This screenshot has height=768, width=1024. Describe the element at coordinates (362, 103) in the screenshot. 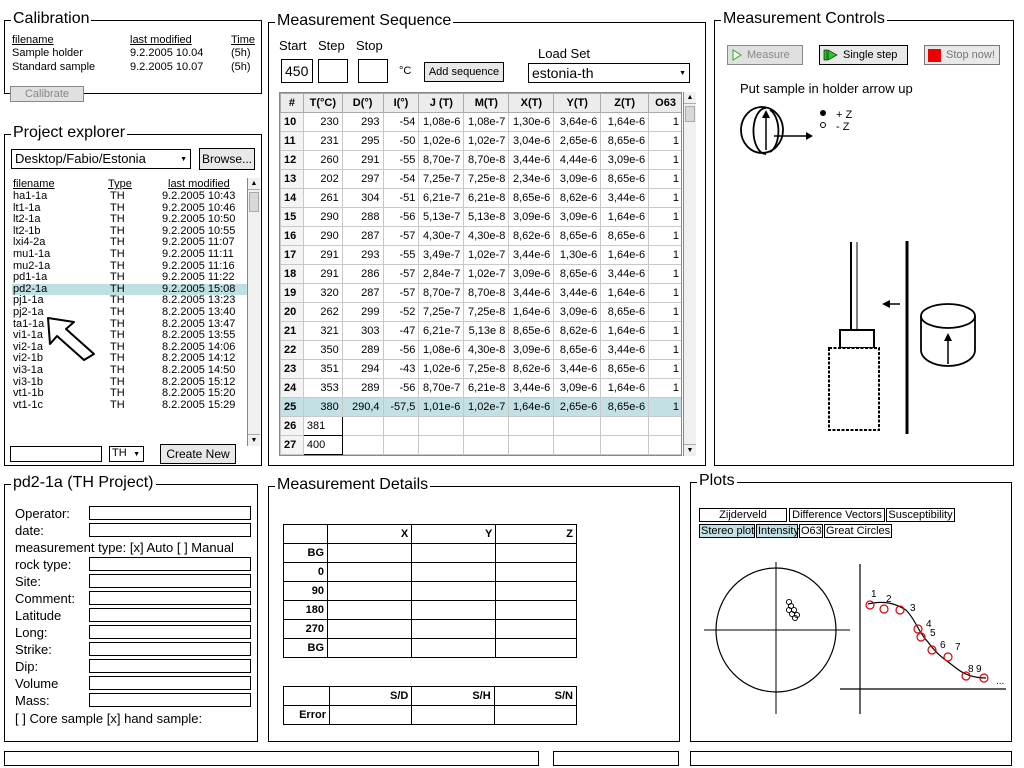

I see `sequence-column-header: D(°)` at that location.